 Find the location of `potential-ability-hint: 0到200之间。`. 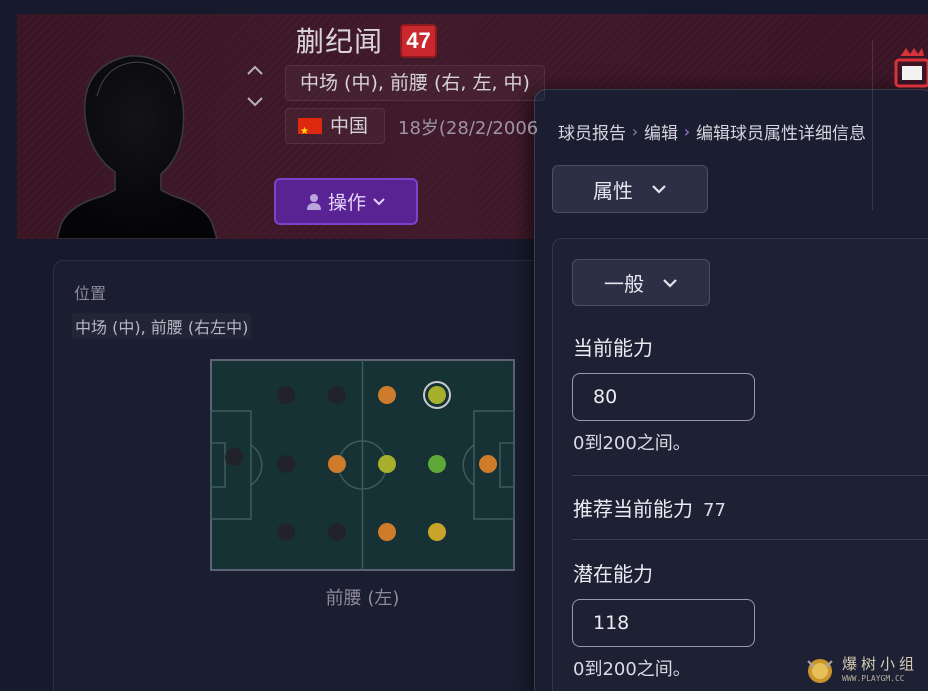

potential-ability-hint: 0到200之间。 is located at coordinates (632, 669).